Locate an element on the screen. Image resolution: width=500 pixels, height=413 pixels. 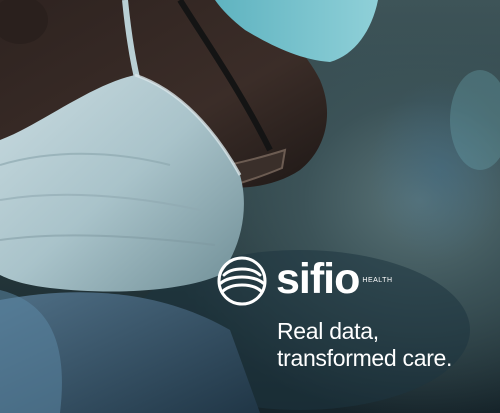
tagline: Real data, transformed care. is located at coordinates (364, 345).